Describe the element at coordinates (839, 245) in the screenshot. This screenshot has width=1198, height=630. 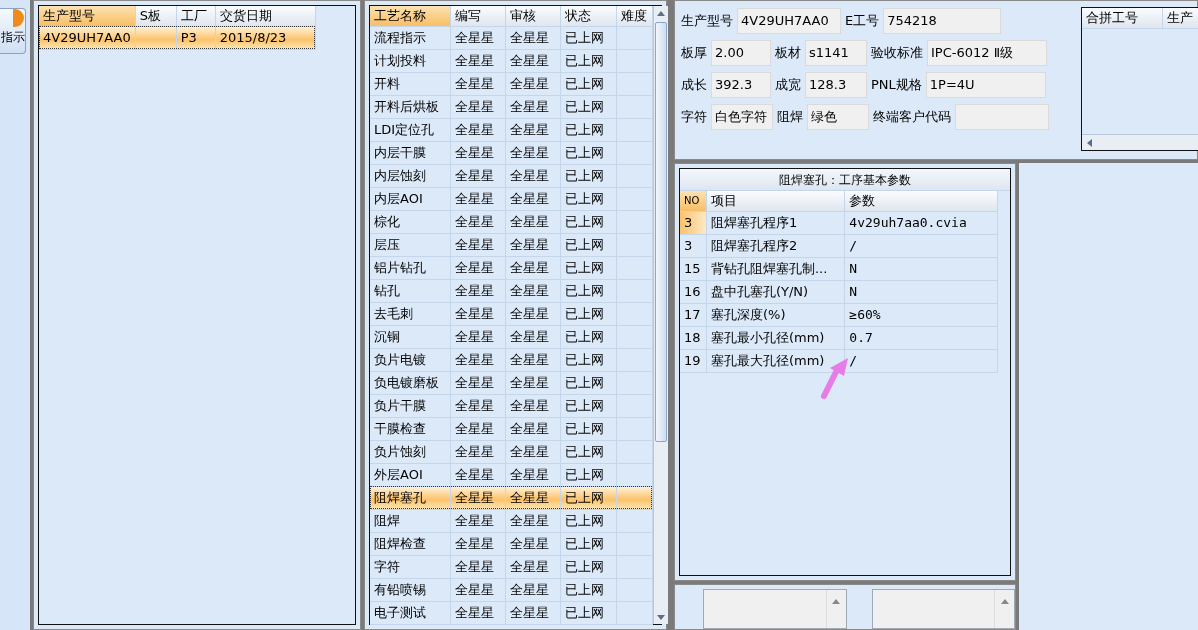
I see `table-row: 3 阻焊塞孔程序2 /` at that location.